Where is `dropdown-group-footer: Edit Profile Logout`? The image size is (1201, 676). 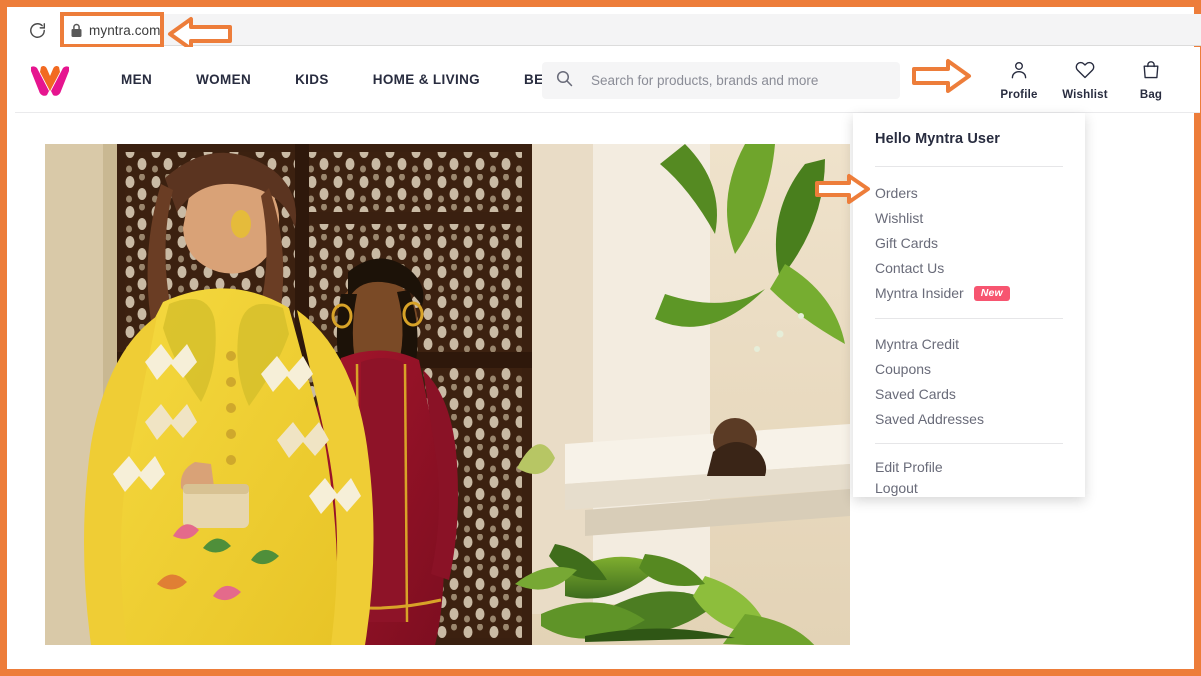 dropdown-group-footer: Edit Profile Logout is located at coordinates (969, 477).